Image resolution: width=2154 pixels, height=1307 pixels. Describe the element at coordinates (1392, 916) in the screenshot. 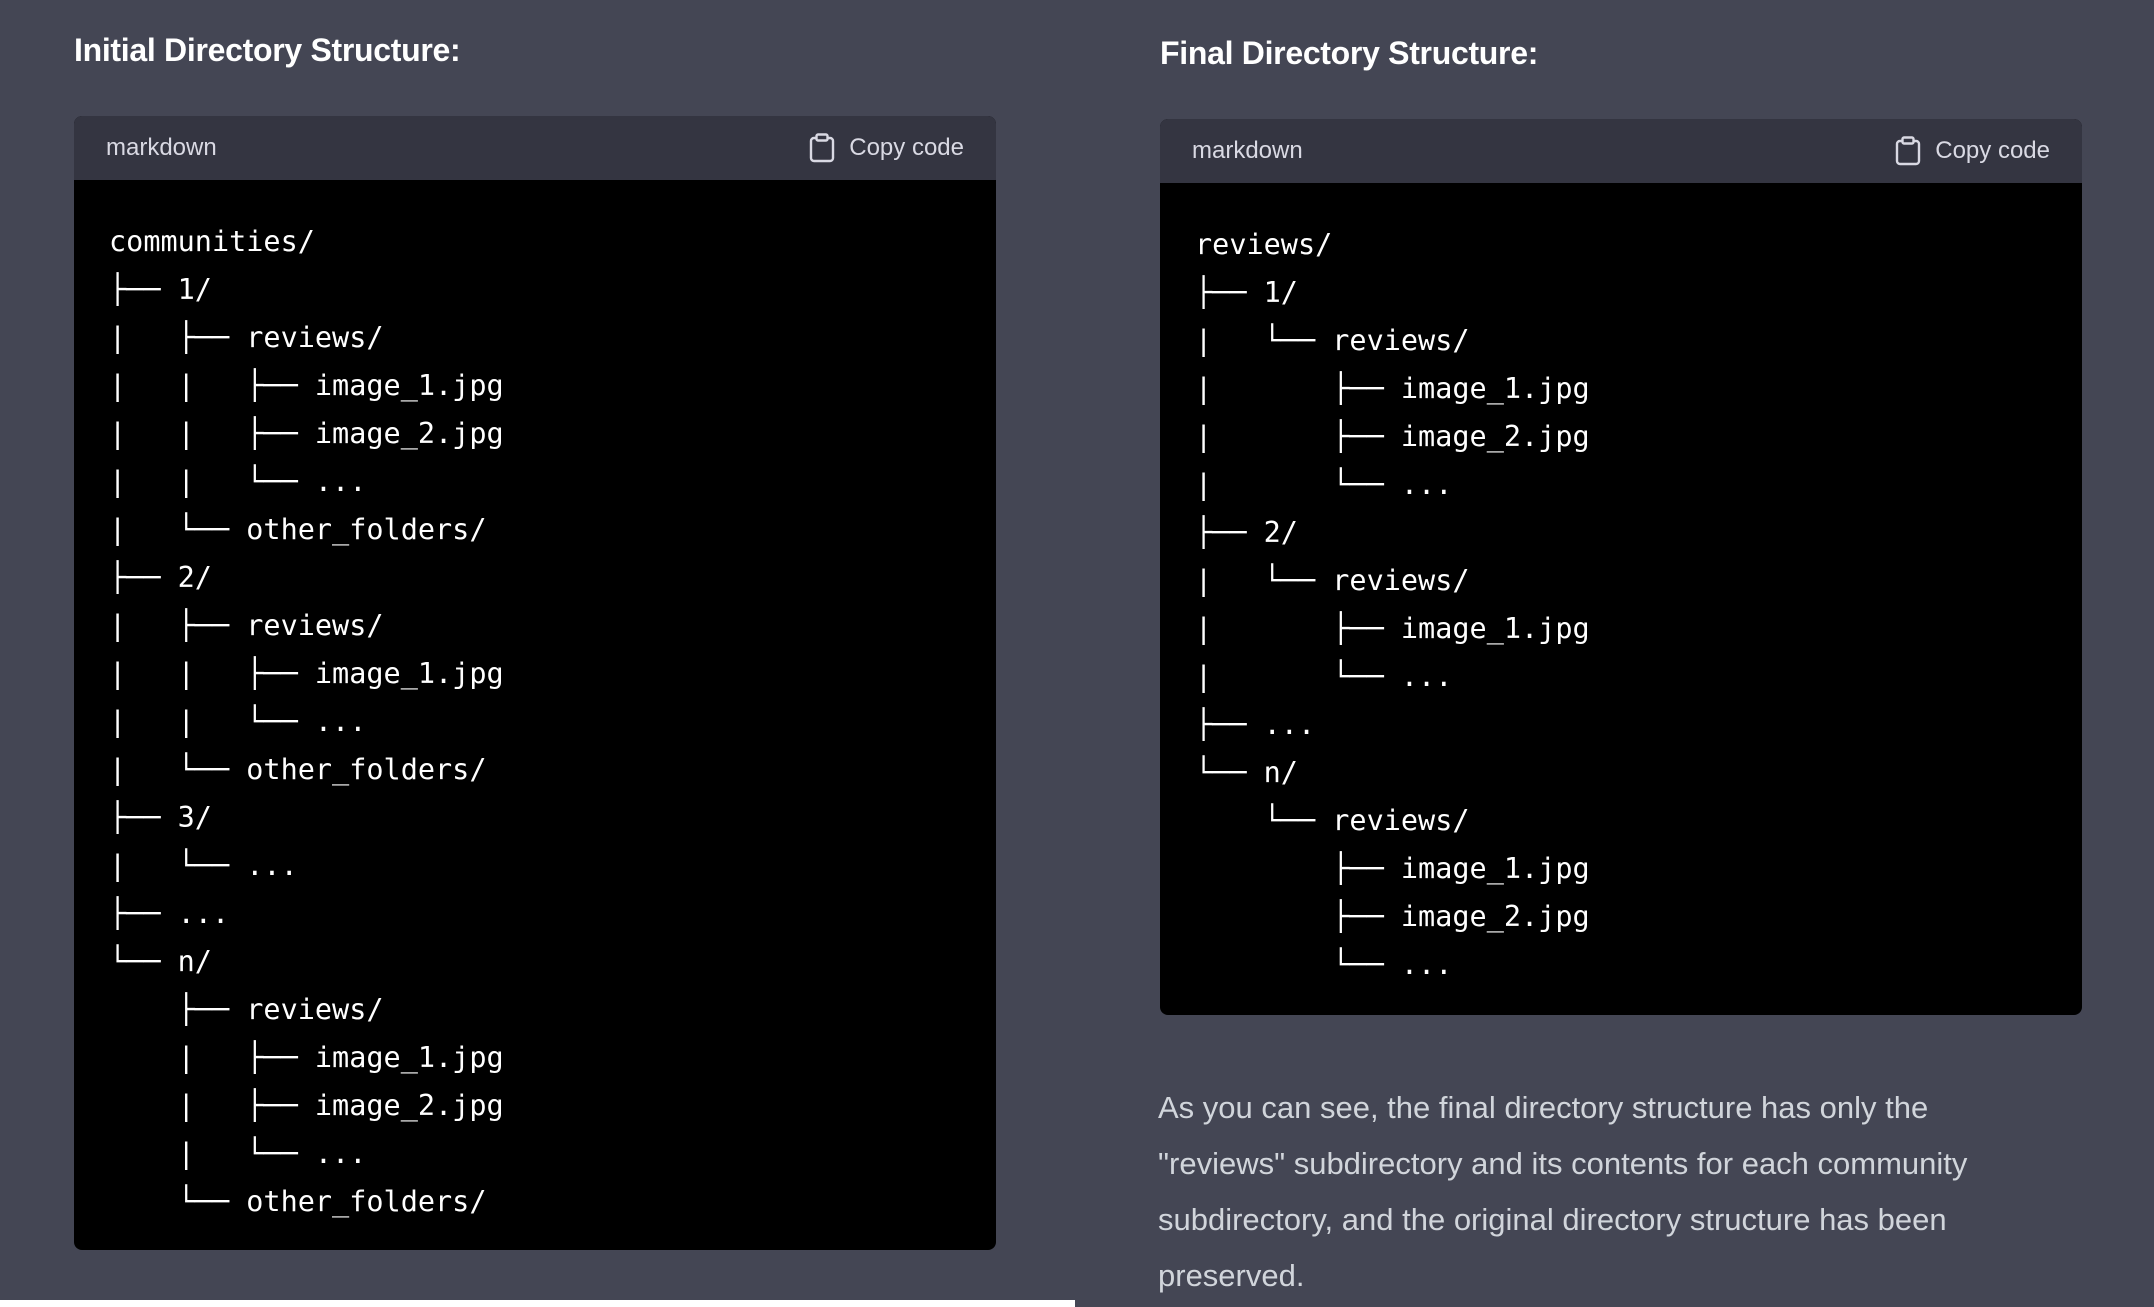

I see `code-line: ├── image_2.jpg` at that location.